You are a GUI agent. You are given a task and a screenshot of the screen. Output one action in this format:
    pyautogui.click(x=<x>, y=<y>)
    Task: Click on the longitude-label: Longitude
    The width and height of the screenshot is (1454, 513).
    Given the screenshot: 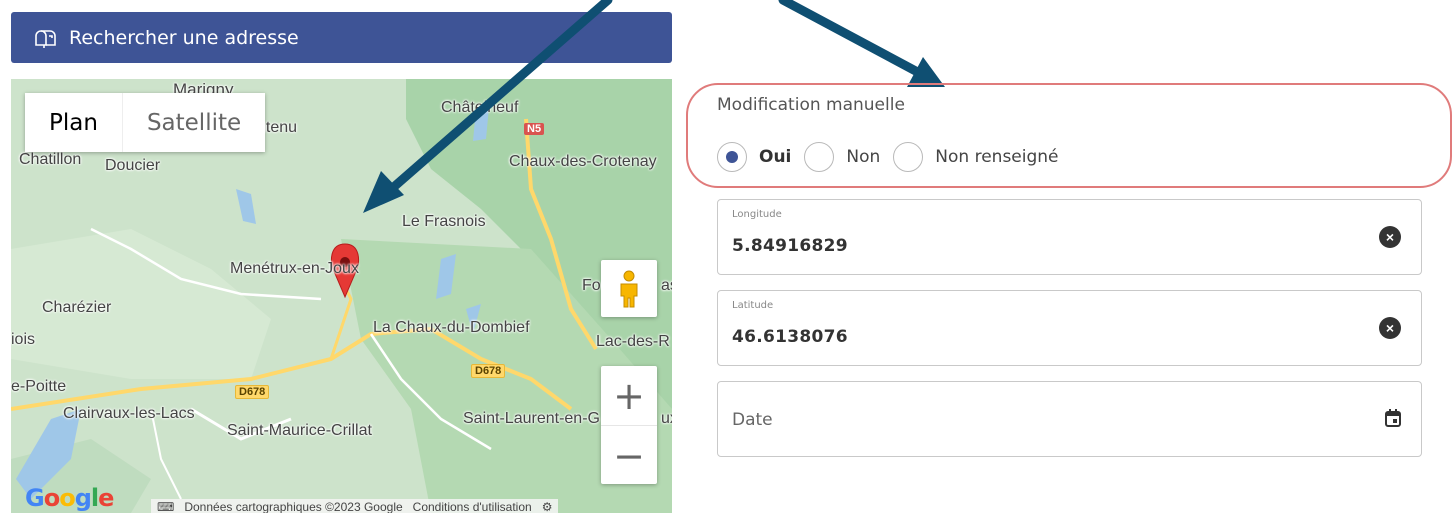 What is the action you would take?
    pyautogui.click(x=757, y=214)
    